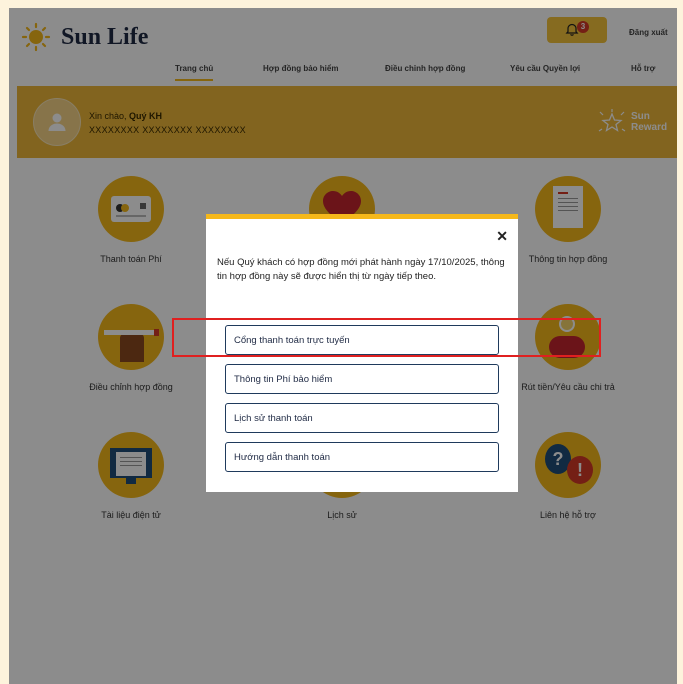  I want to click on payment-history-button: Lịch sử thanh toán, so click(362, 418).